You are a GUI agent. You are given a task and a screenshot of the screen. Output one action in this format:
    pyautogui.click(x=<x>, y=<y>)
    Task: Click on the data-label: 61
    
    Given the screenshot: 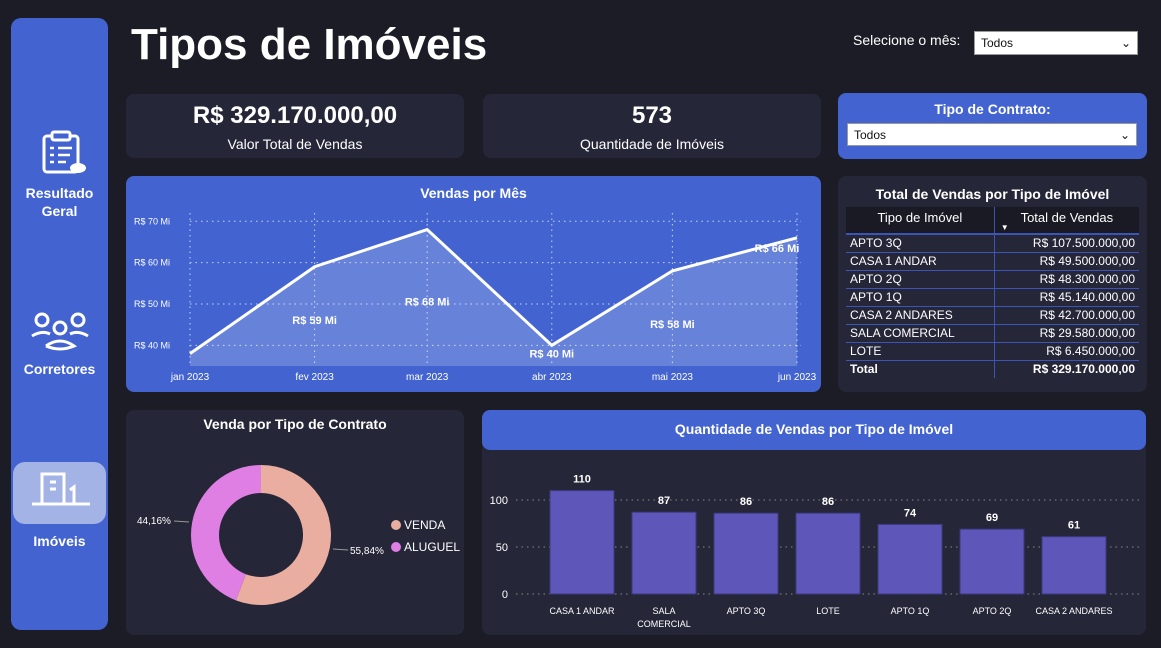 What is the action you would take?
    pyautogui.click(x=1074, y=526)
    